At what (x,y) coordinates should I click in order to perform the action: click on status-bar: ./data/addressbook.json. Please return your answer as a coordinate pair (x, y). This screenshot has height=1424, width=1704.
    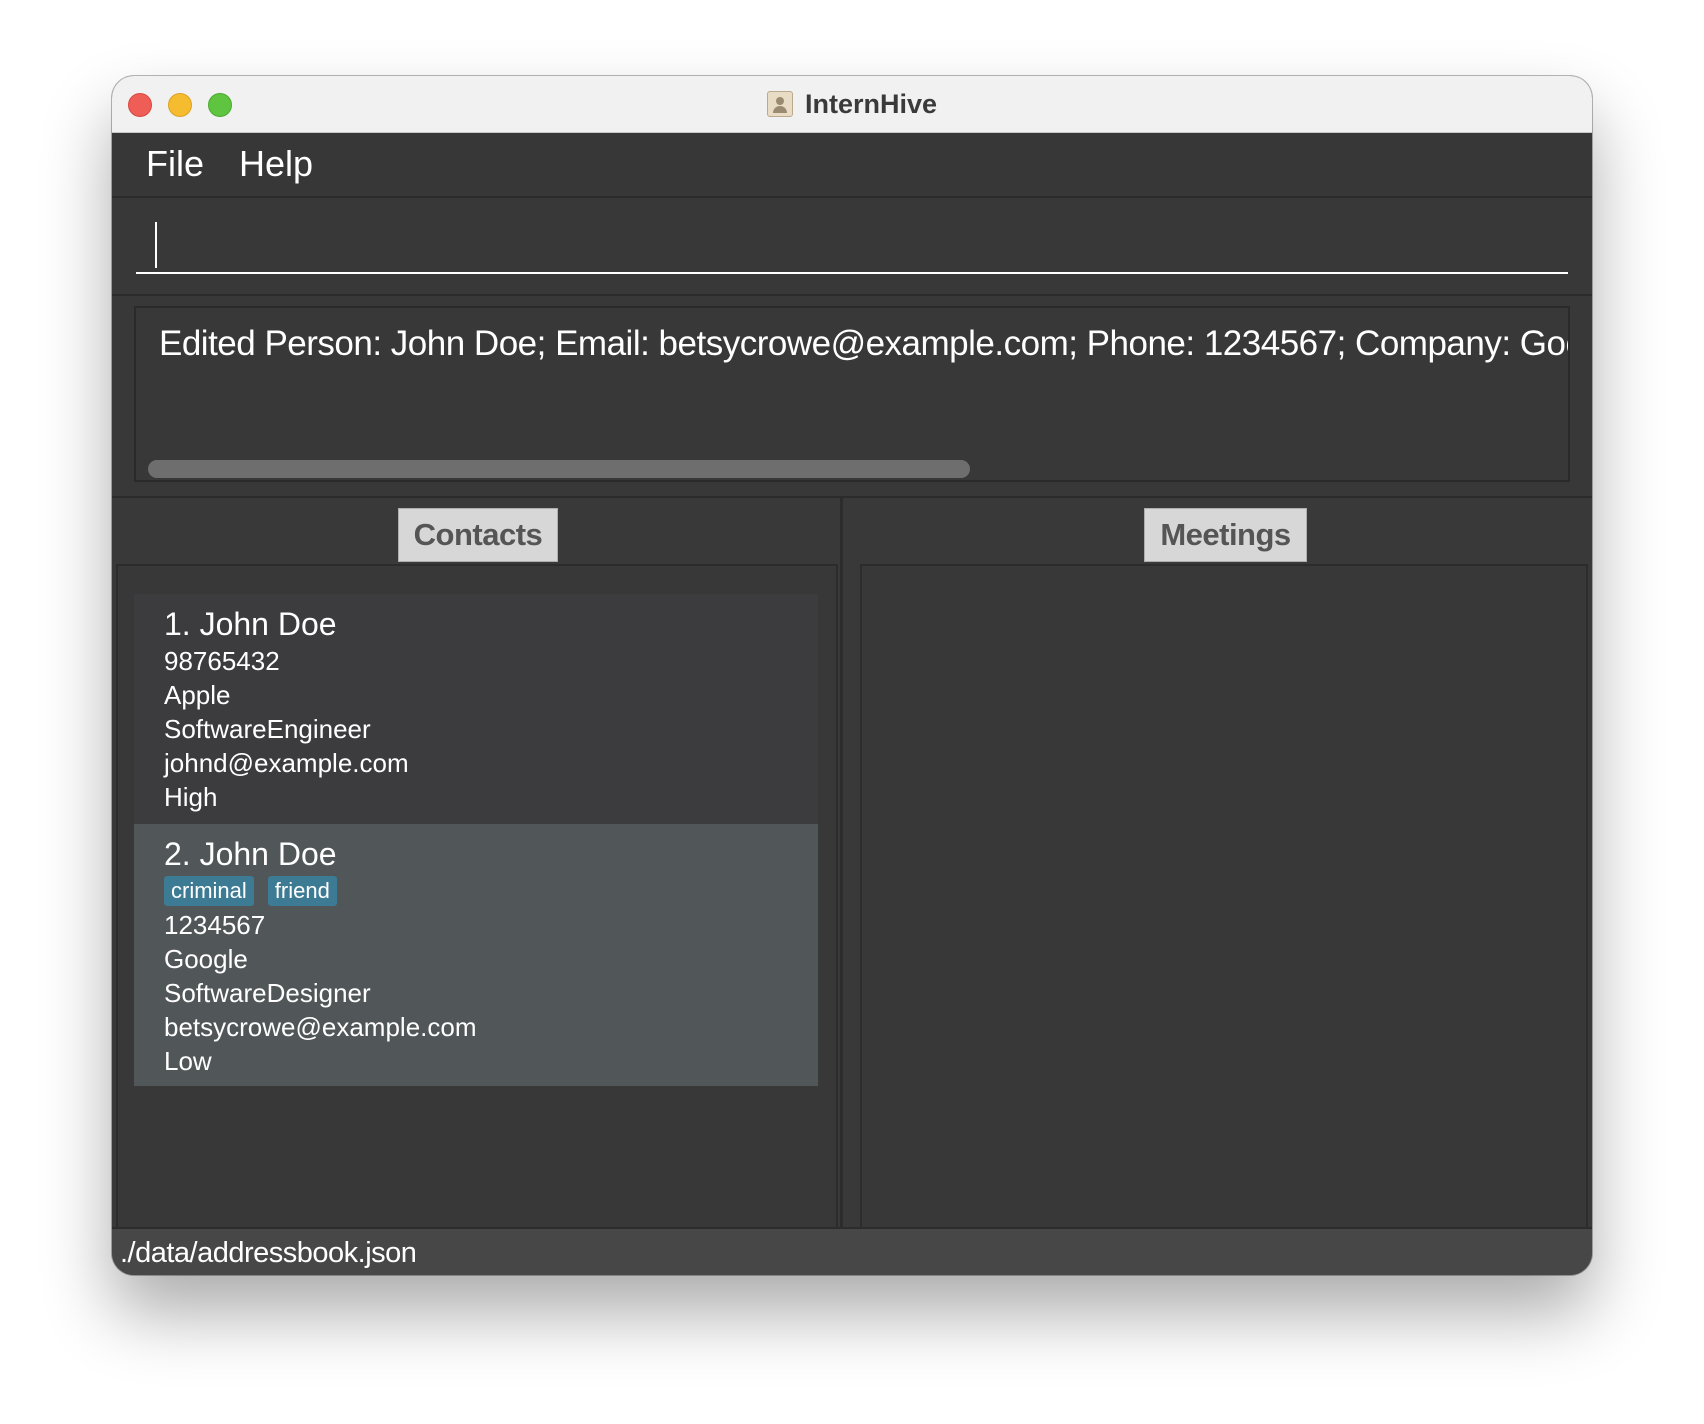
    Looking at the image, I should click on (852, 1251).